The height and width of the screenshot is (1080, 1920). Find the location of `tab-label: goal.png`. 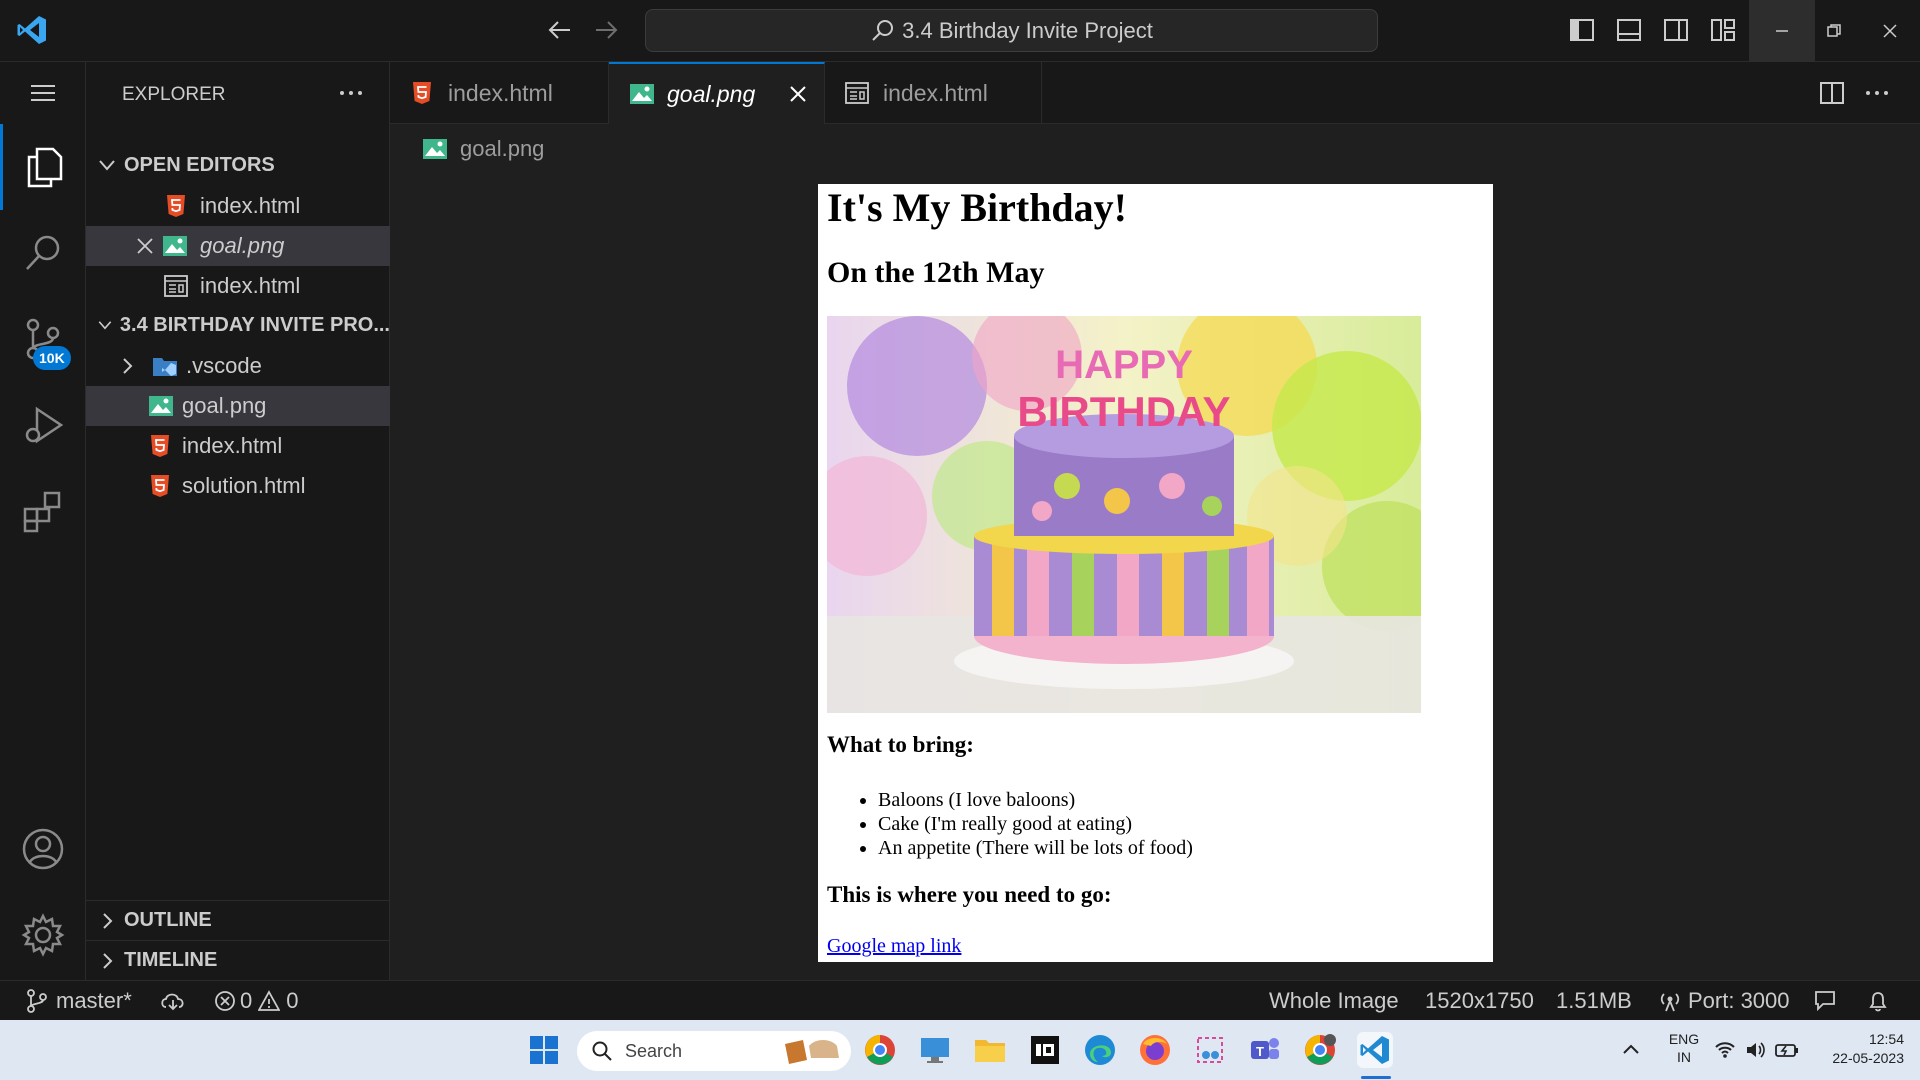

tab-label: goal.png is located at coordinates (711, 93).